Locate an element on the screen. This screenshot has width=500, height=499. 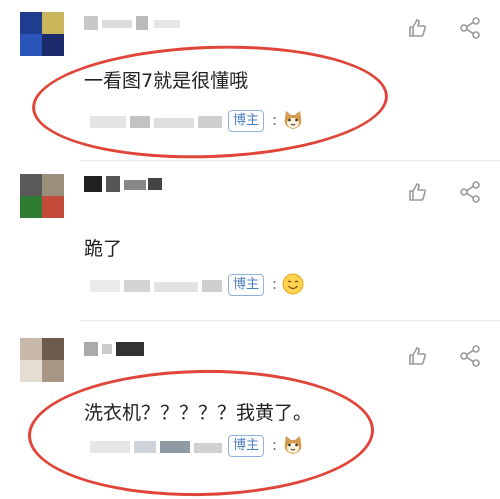
comment-text: 一看图7就是很懂哦 is located at coordinates (166, 81).